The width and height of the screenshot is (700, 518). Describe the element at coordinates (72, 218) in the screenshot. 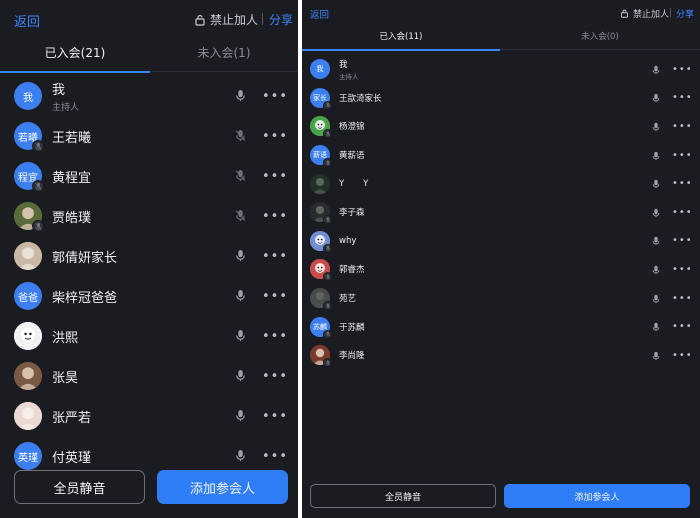

I see `participant-name: 贾皓璞` at that location.